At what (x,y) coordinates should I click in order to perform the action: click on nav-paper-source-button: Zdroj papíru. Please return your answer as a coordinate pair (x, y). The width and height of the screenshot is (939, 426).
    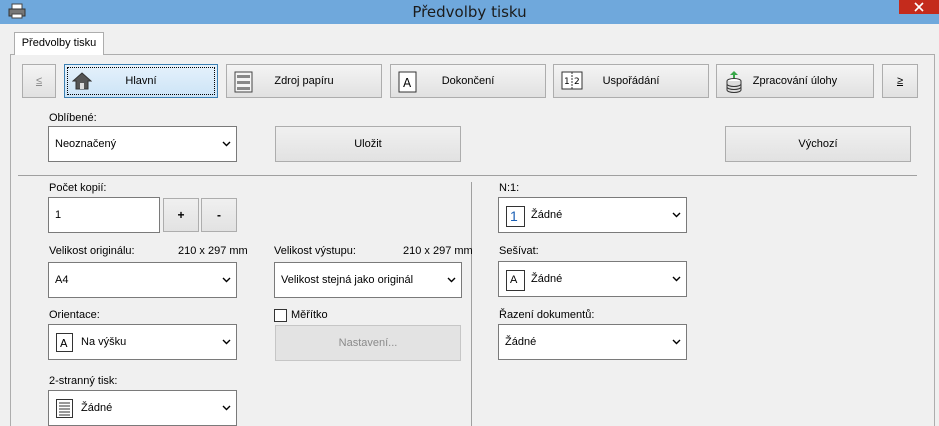
    Looking at the image, I should click on (304, 81).